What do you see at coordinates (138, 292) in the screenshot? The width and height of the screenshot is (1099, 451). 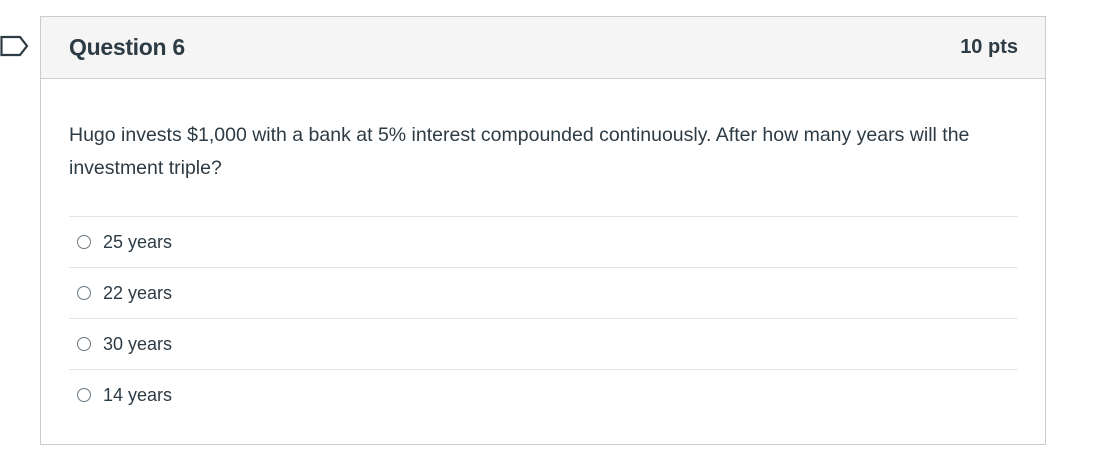 I see `answer-label: 22 years` at bounding box center [138, 292].